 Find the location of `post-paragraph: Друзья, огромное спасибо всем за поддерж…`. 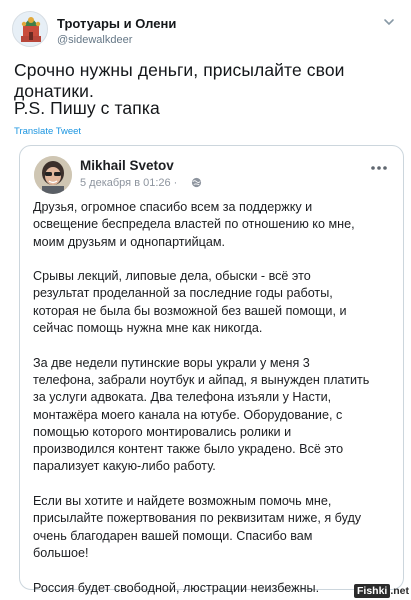

post-paragraph: Друзья, огромное спасибо всем за поддерж… is located at coordinates (211, 225).